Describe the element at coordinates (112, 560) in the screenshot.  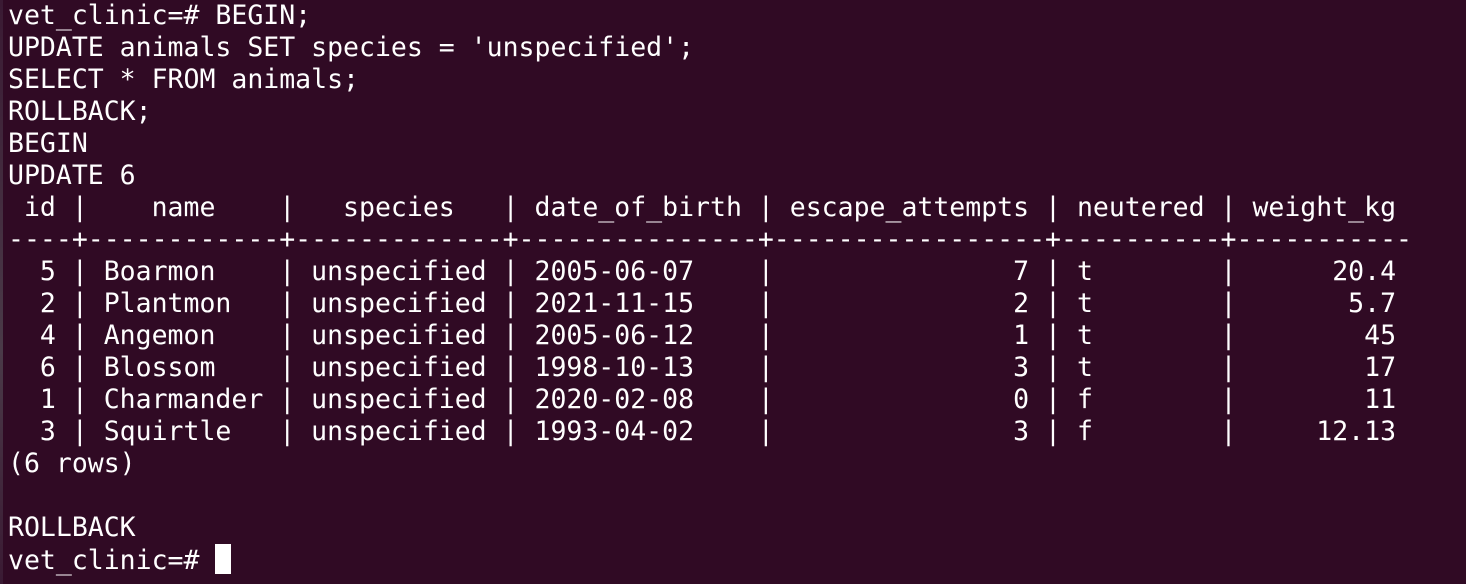
I see `prompt: vet_clinic=#` at that location.